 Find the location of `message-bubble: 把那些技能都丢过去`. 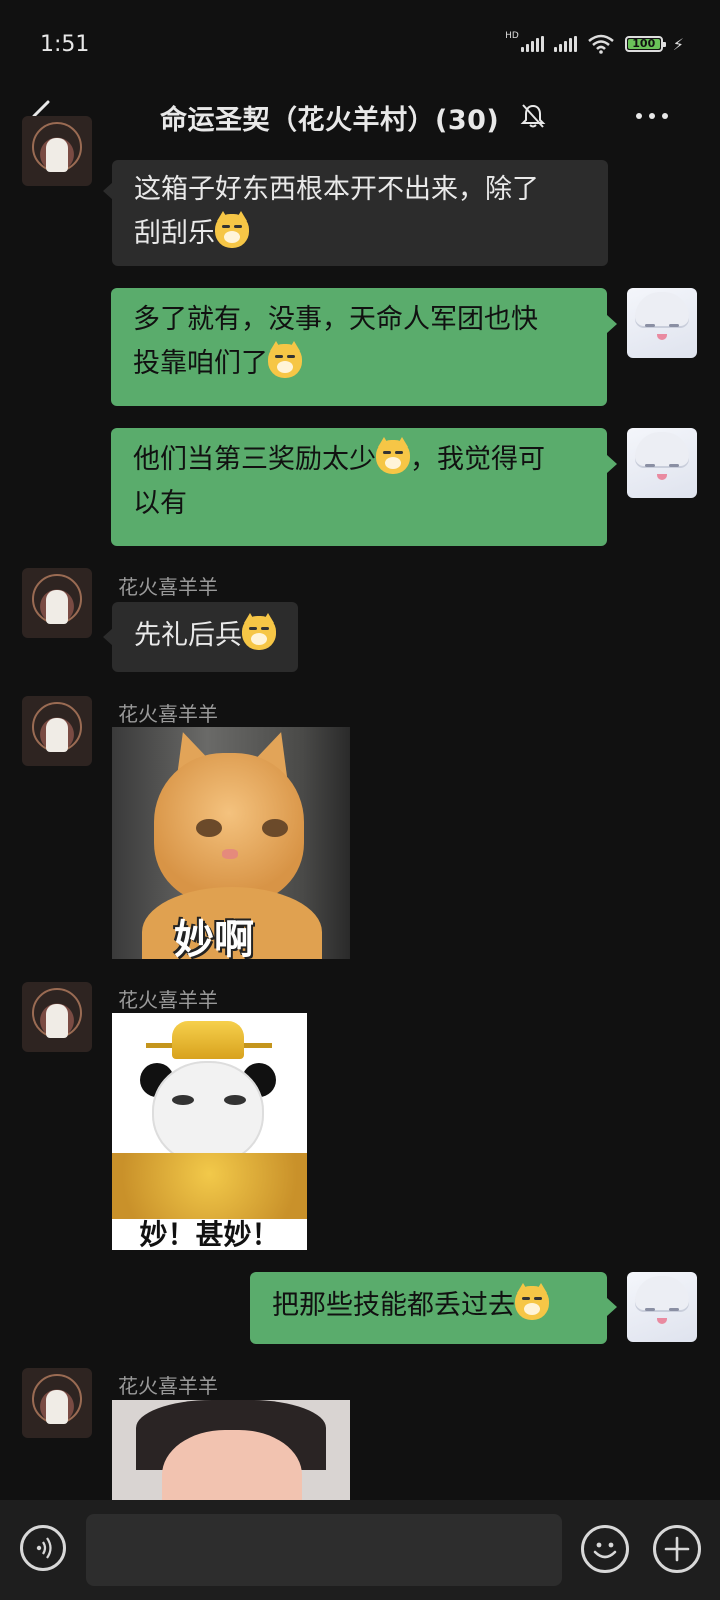

message-bubble: 把那些技能都丢过去 is located at coordinates (428, 1308).